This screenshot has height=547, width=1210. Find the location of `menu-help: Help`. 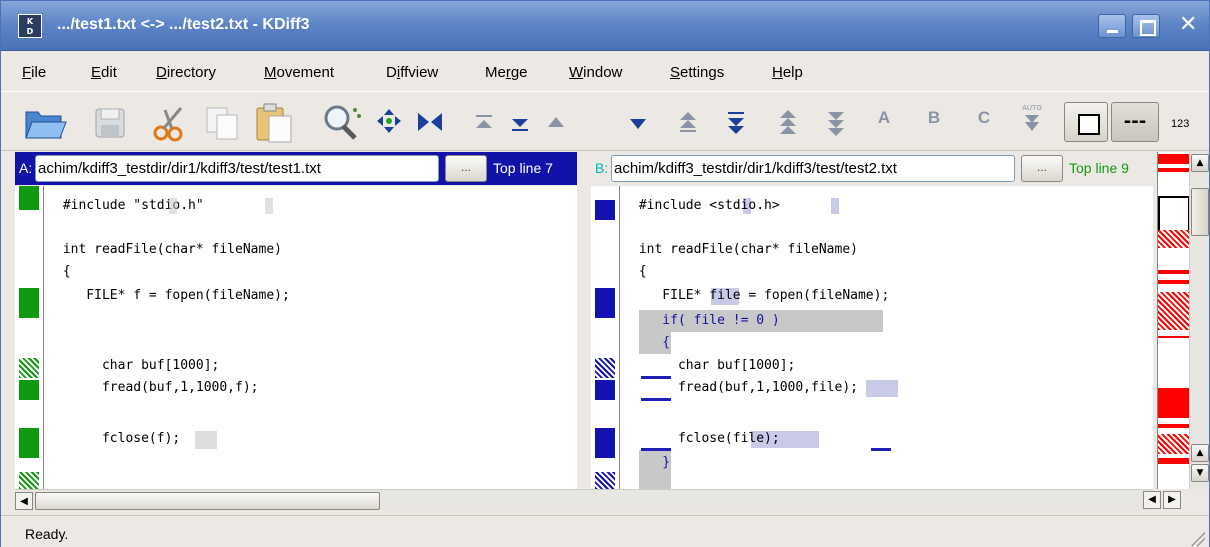

menu-help: Help is located at coordinates (787, 72).